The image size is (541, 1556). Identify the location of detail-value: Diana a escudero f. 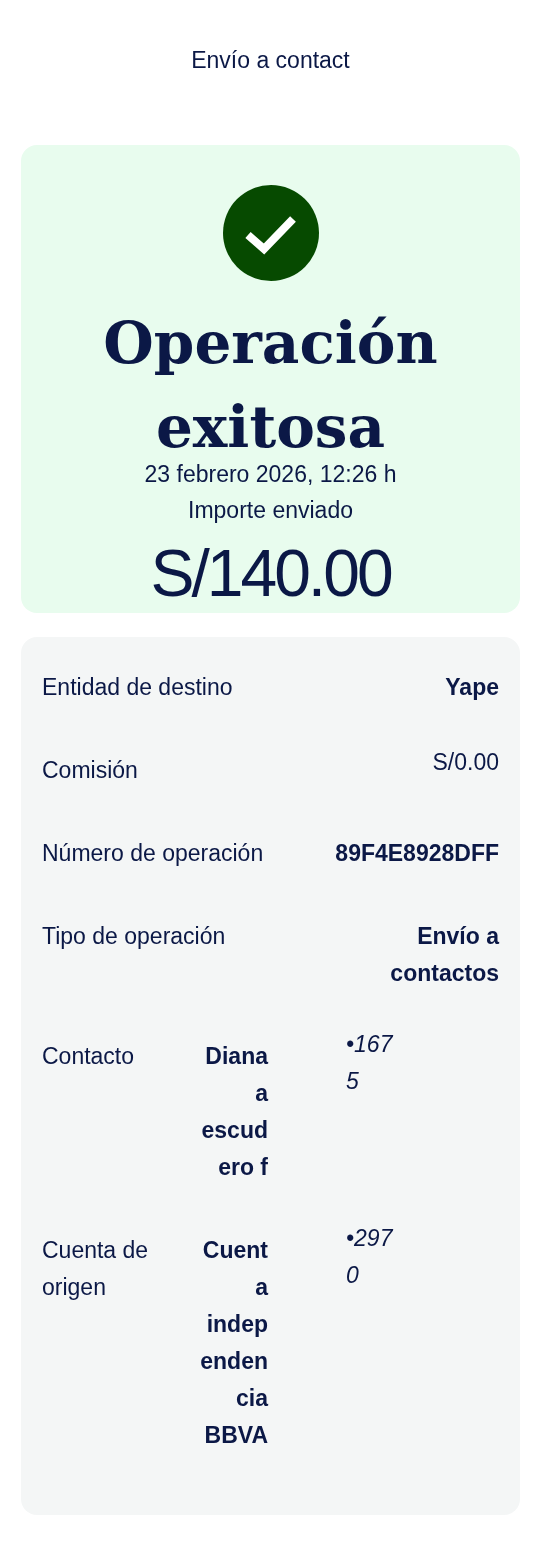
(234, 1112).